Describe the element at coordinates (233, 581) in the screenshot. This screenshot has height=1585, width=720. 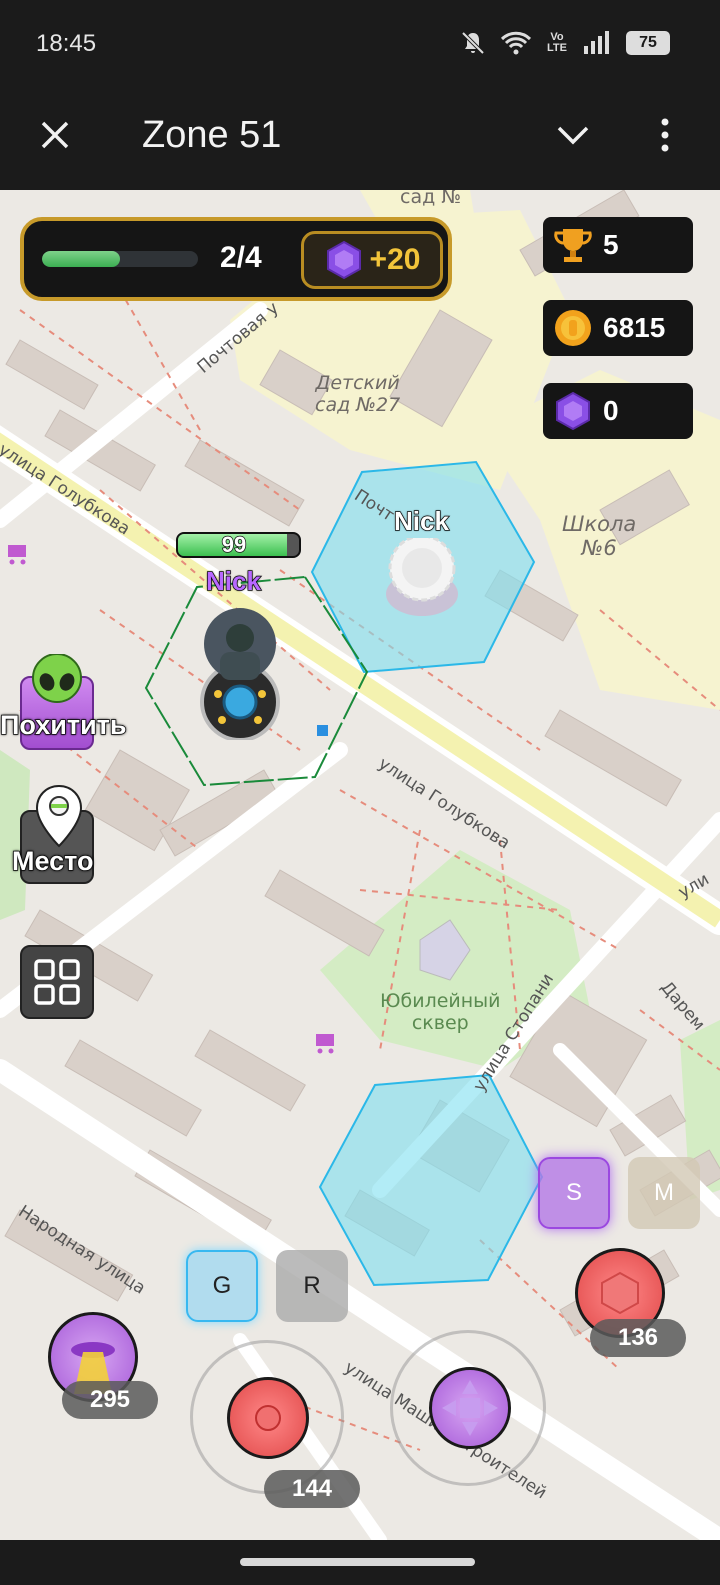
I see `player-name: Nick` at that location.